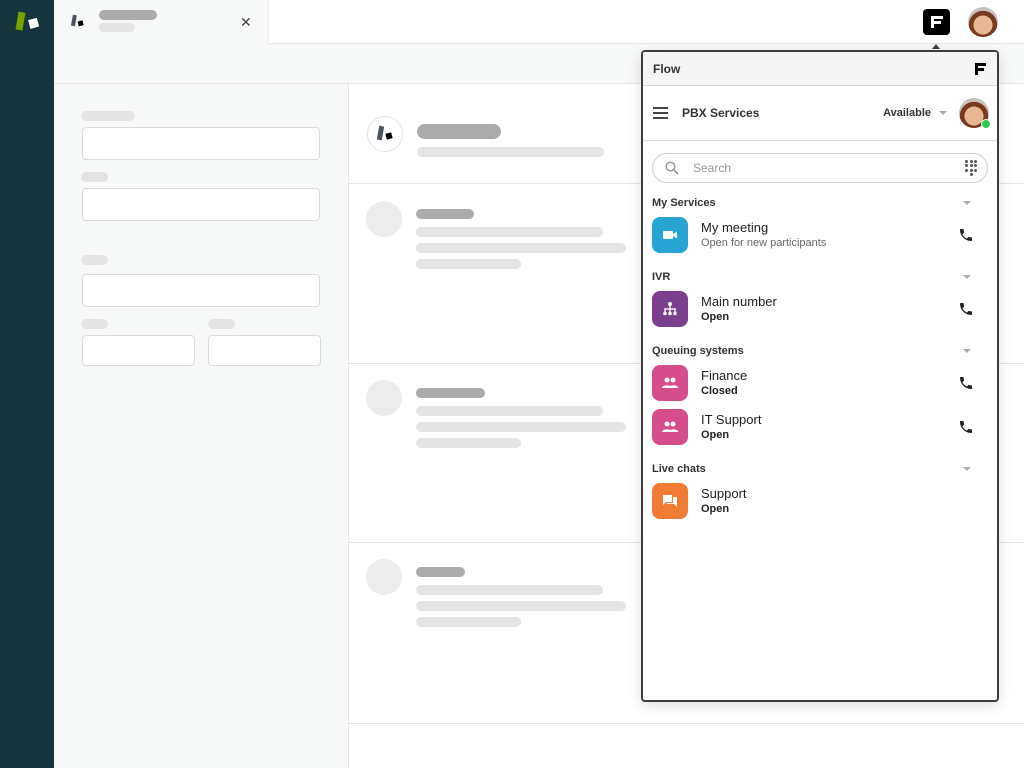 This screenshot has width=1024, height=768. What do you see at coordinates (983, 22) in the screenshot?
I see `user-avatar` at bounding box center [983, 22].